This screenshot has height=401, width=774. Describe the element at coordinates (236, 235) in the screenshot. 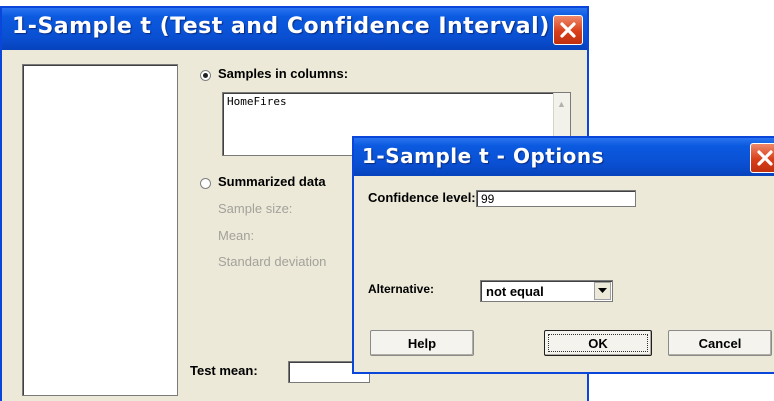

I see `mean-label: Mean:` at that location.